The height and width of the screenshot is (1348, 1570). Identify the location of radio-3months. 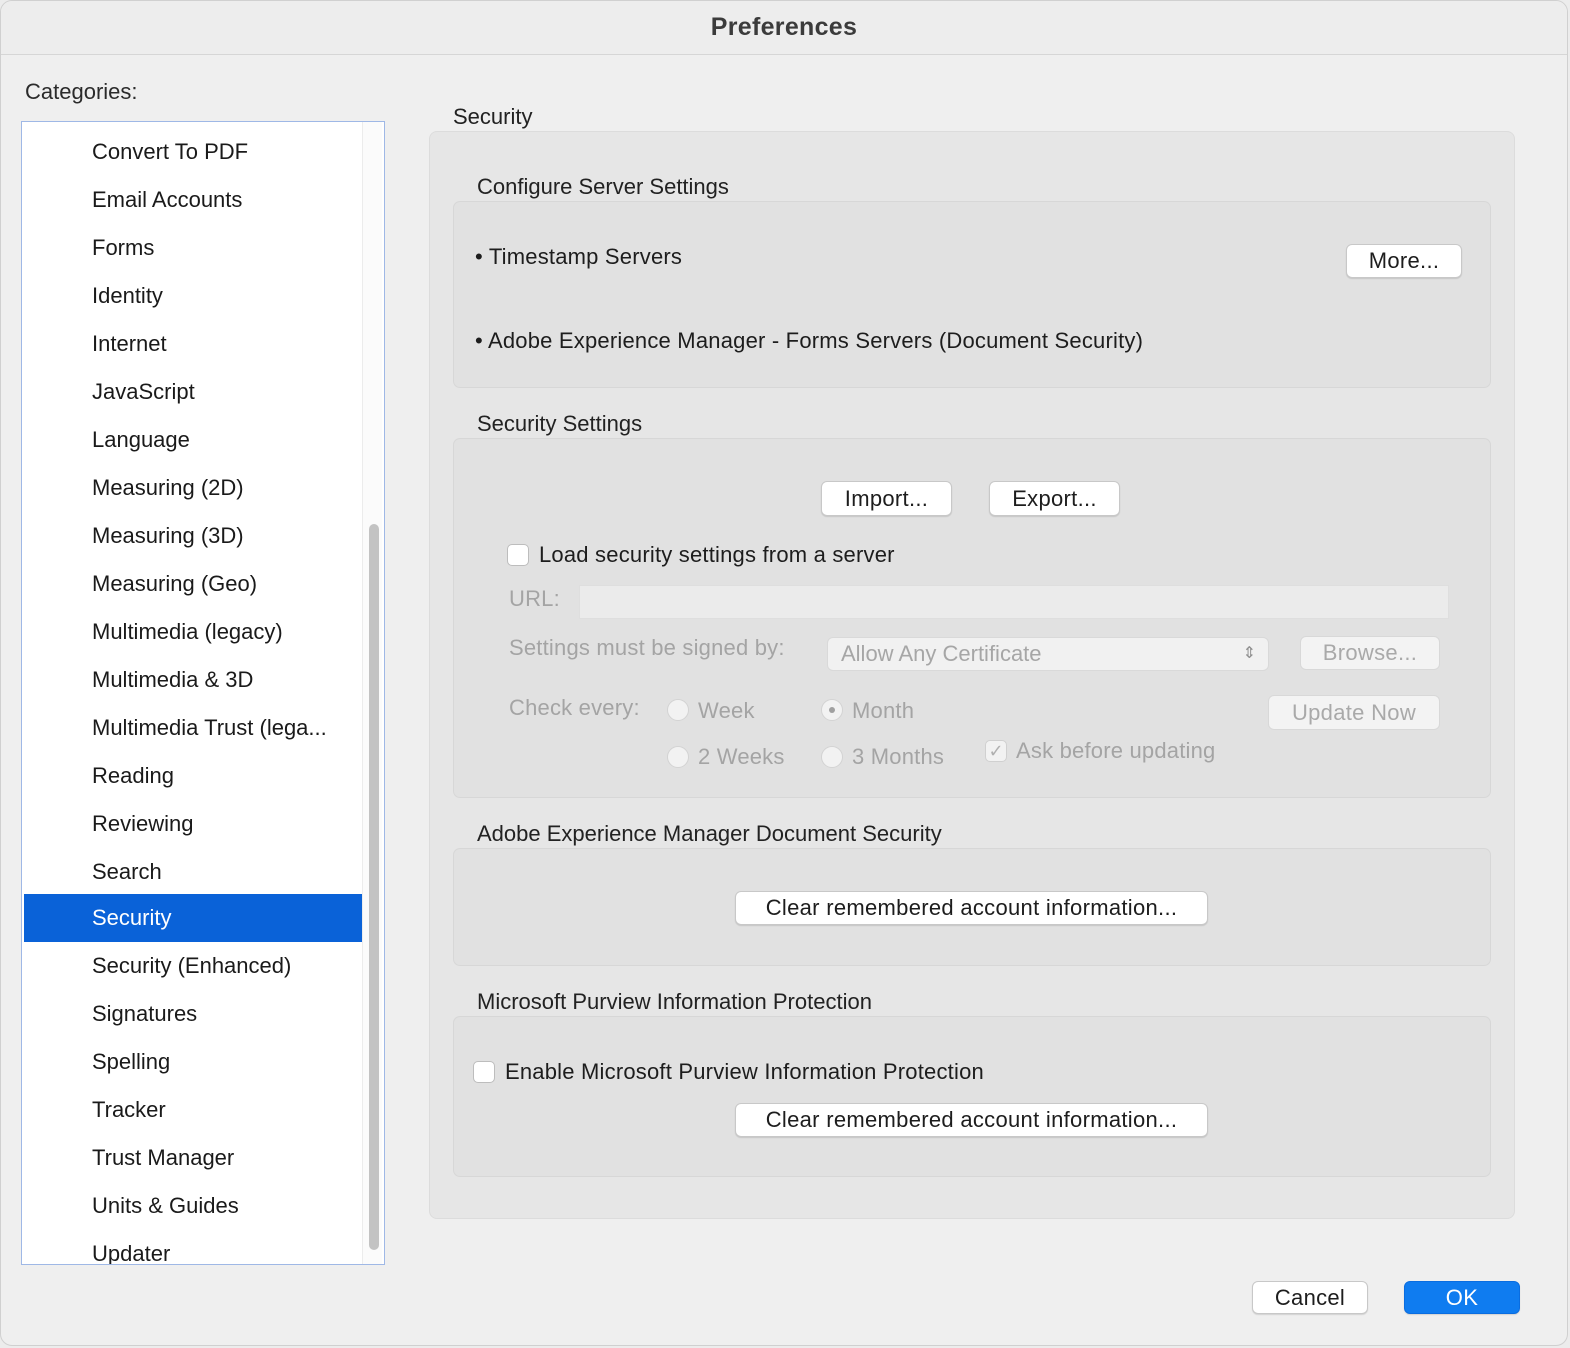
(832, 757).